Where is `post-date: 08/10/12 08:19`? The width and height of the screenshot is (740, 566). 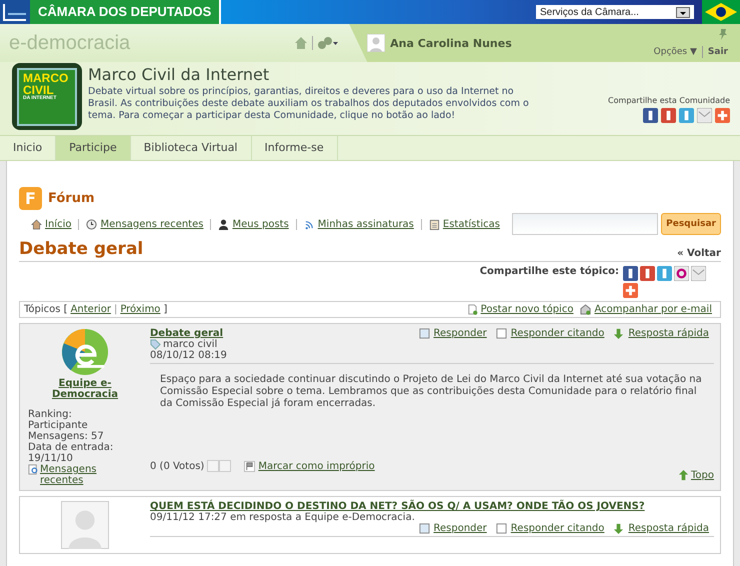
post-date: 08/10/12 08:19 is located at coordinates (188, 355).